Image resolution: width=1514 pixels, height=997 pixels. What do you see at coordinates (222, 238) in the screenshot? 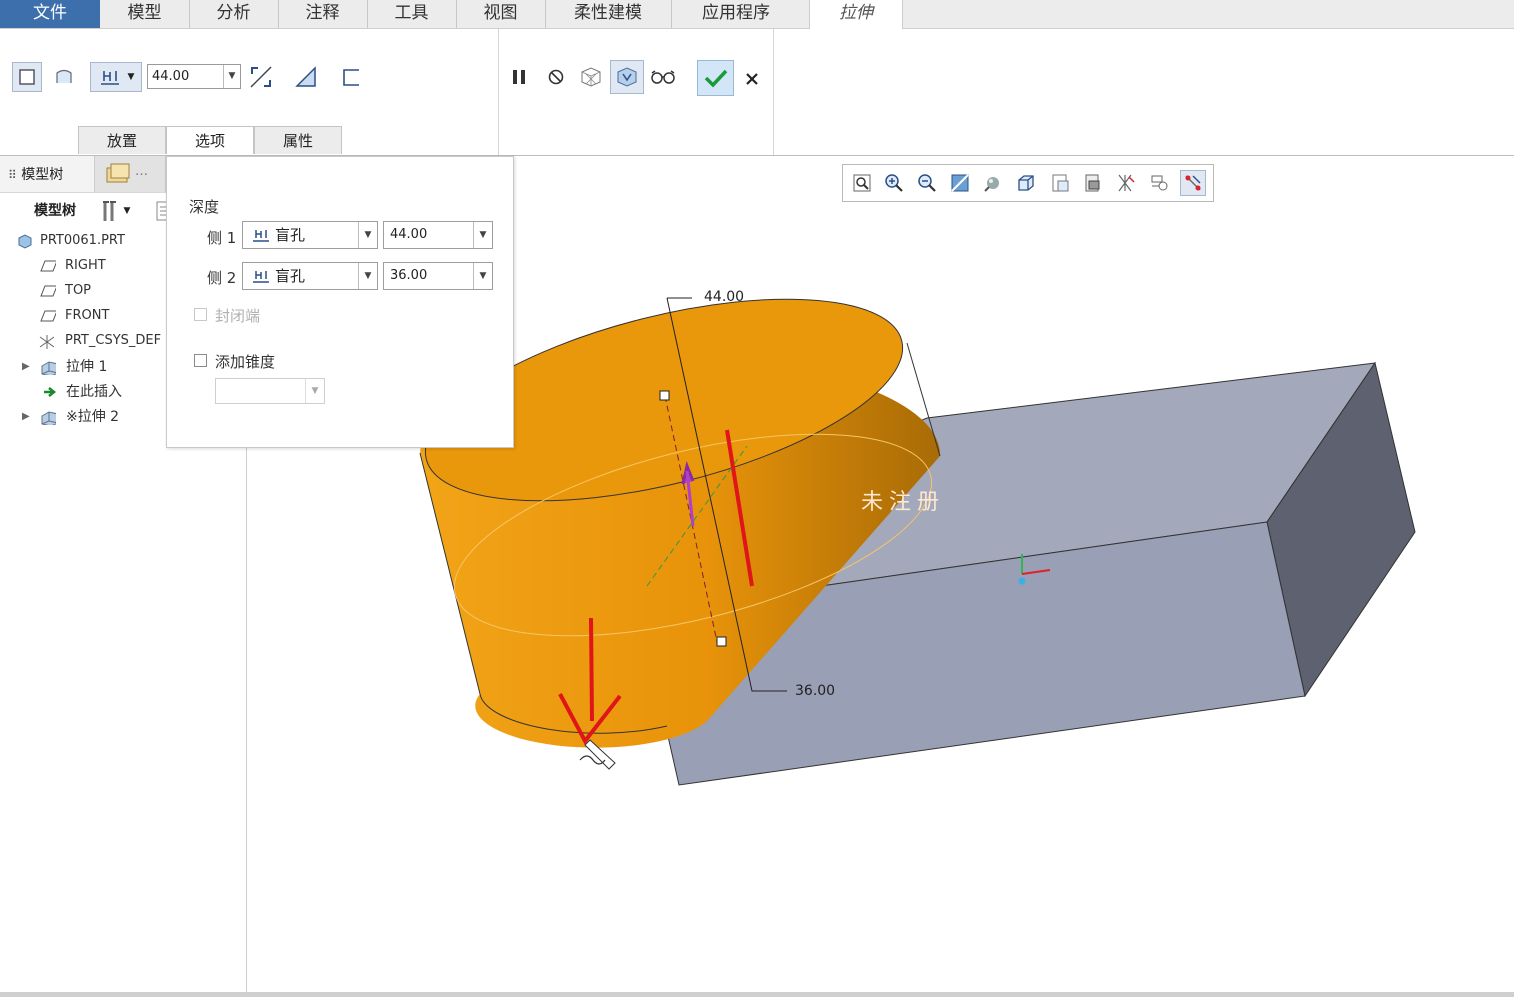
I see `side1-label: 侧 1` at bounding box center [222, 238].